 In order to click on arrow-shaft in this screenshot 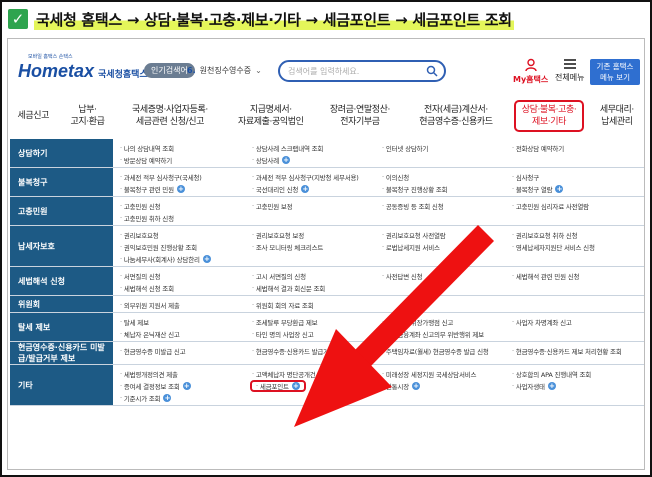, I will do `click(424, 296)`.